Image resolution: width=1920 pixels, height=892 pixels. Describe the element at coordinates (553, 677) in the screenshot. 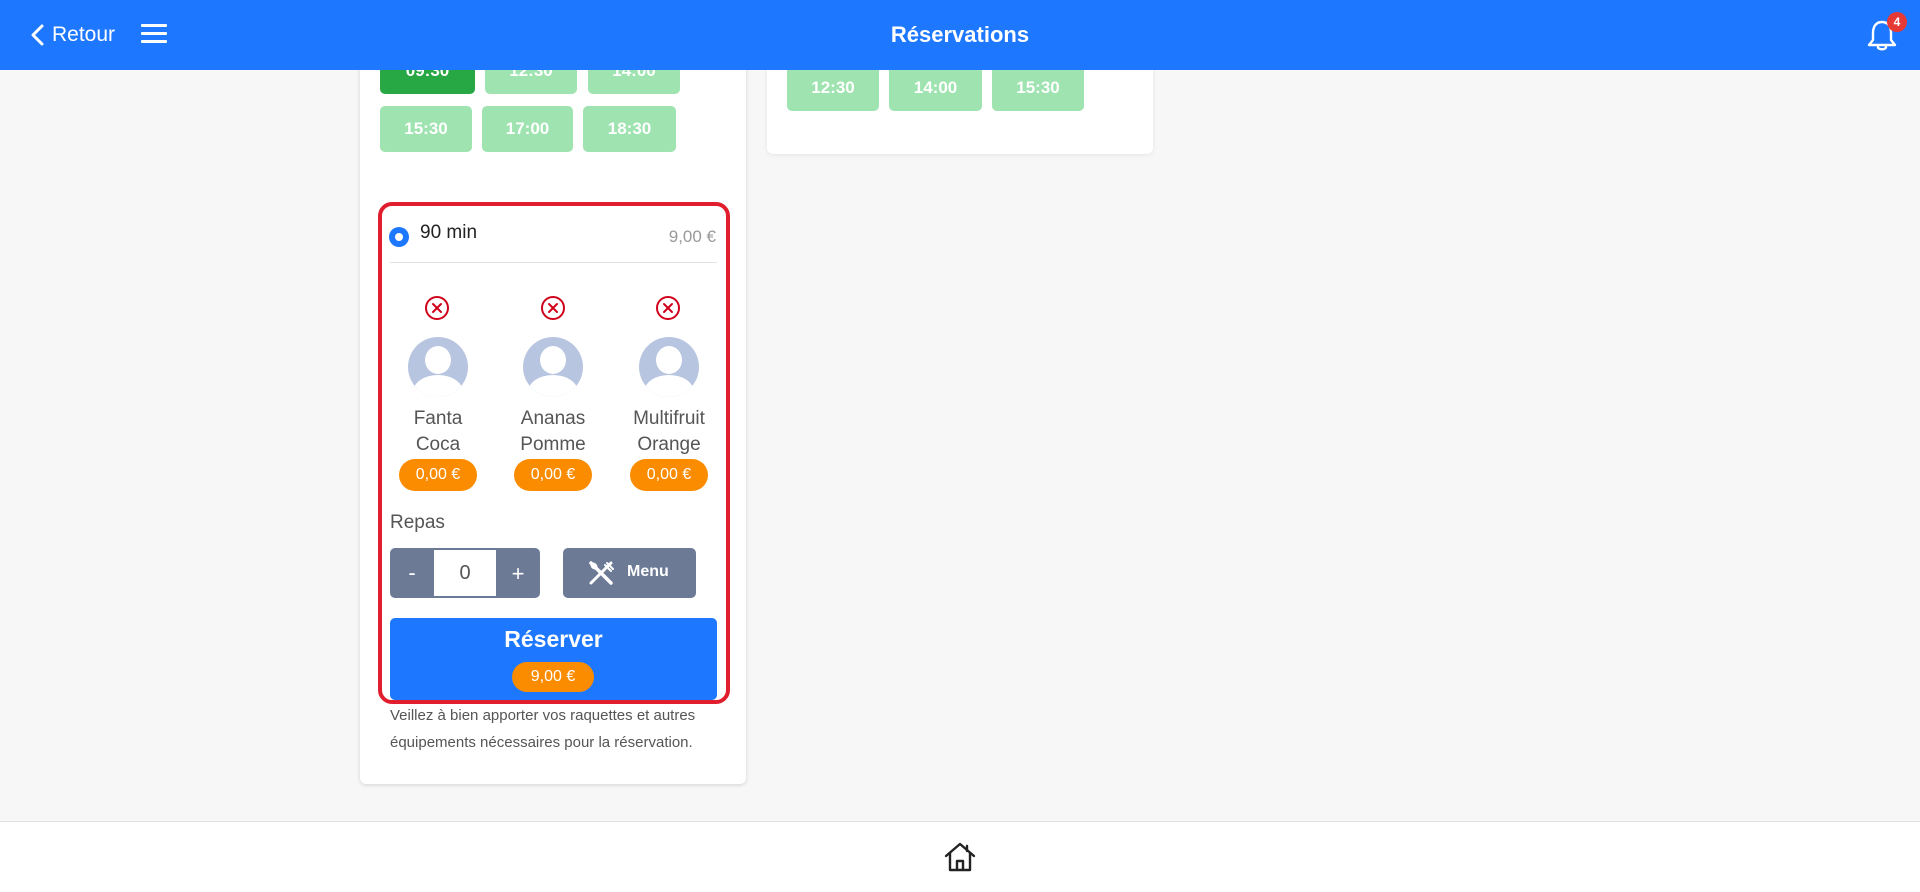

I see `total-price-badge: 9,00 €` at that location.